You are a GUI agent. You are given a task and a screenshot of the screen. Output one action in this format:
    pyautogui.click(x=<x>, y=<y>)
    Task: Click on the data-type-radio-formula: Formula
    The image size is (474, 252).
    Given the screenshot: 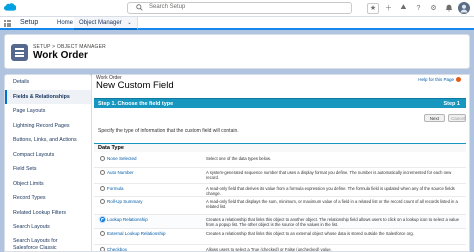 What is the action you would take?
    pyautogui.click(x=112, y=188)
    